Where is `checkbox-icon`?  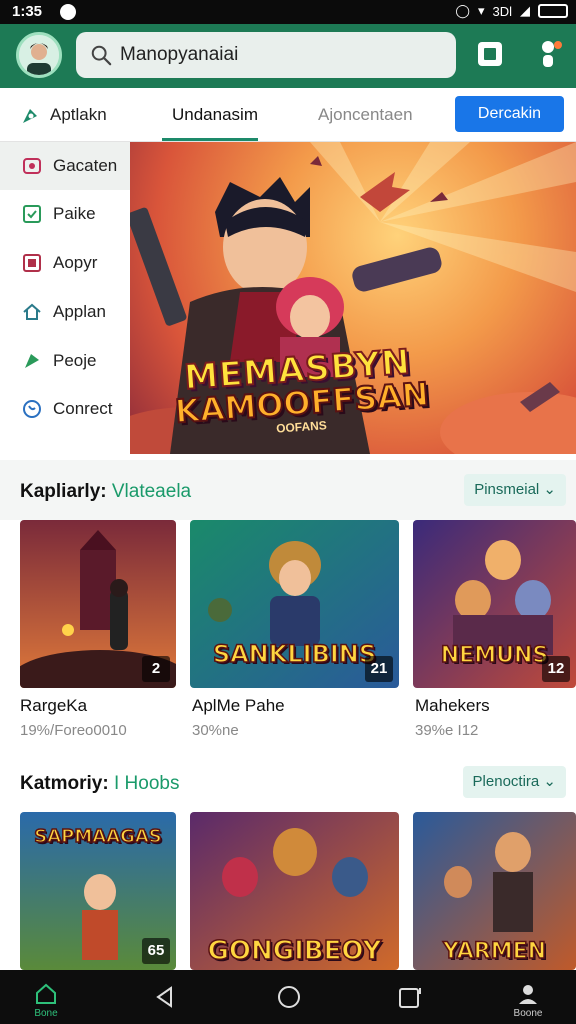
checkbox-icon is located at coordinates (32, 214).